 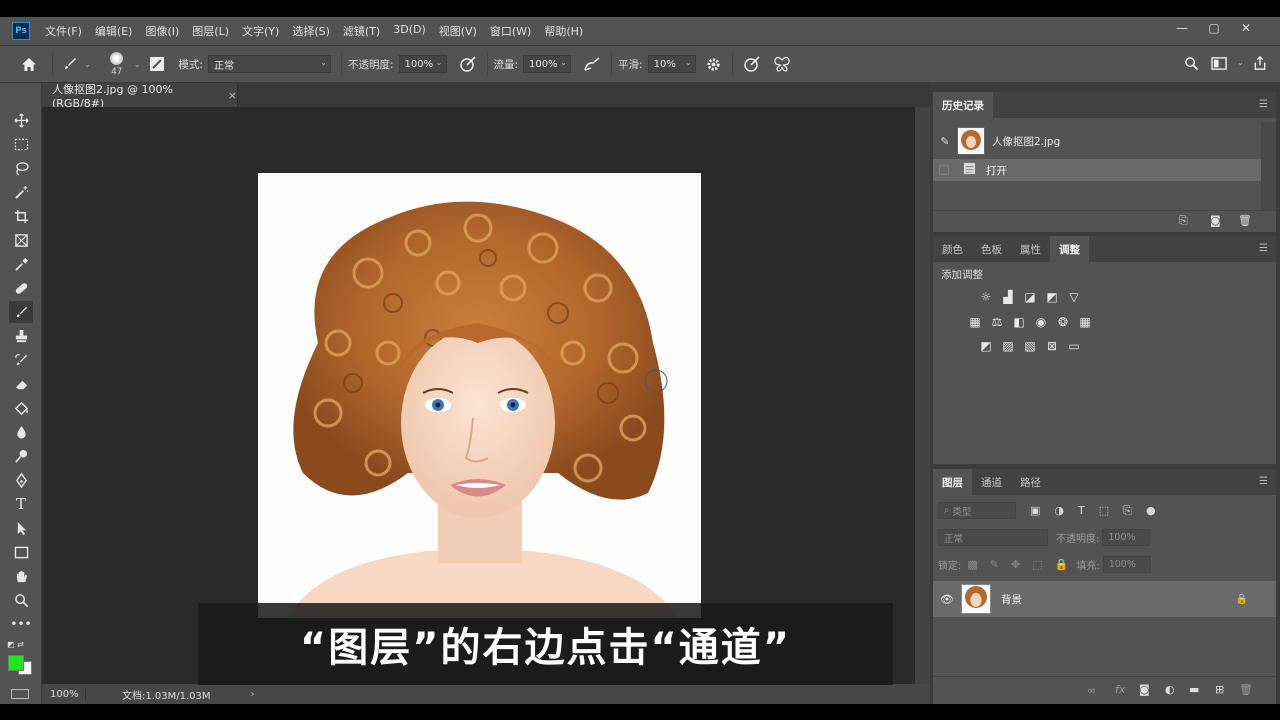 What do you see at coordinates (1144, 689) in the screenshot?
I see `add-mask-icon: ◙` at bounding box center [1144, 689].